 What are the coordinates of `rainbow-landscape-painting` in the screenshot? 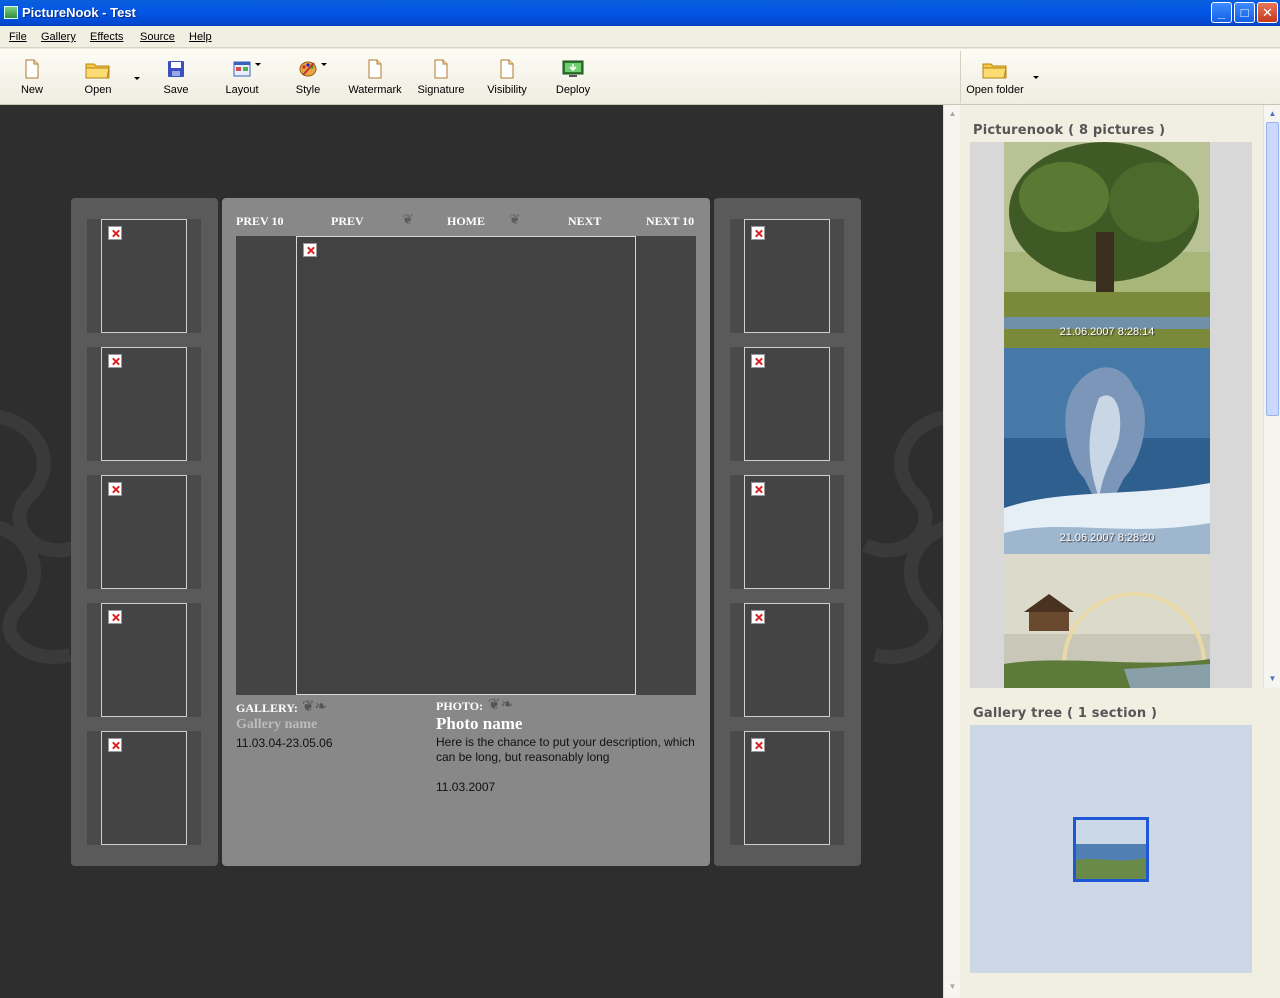 It's located at (1107, 621).